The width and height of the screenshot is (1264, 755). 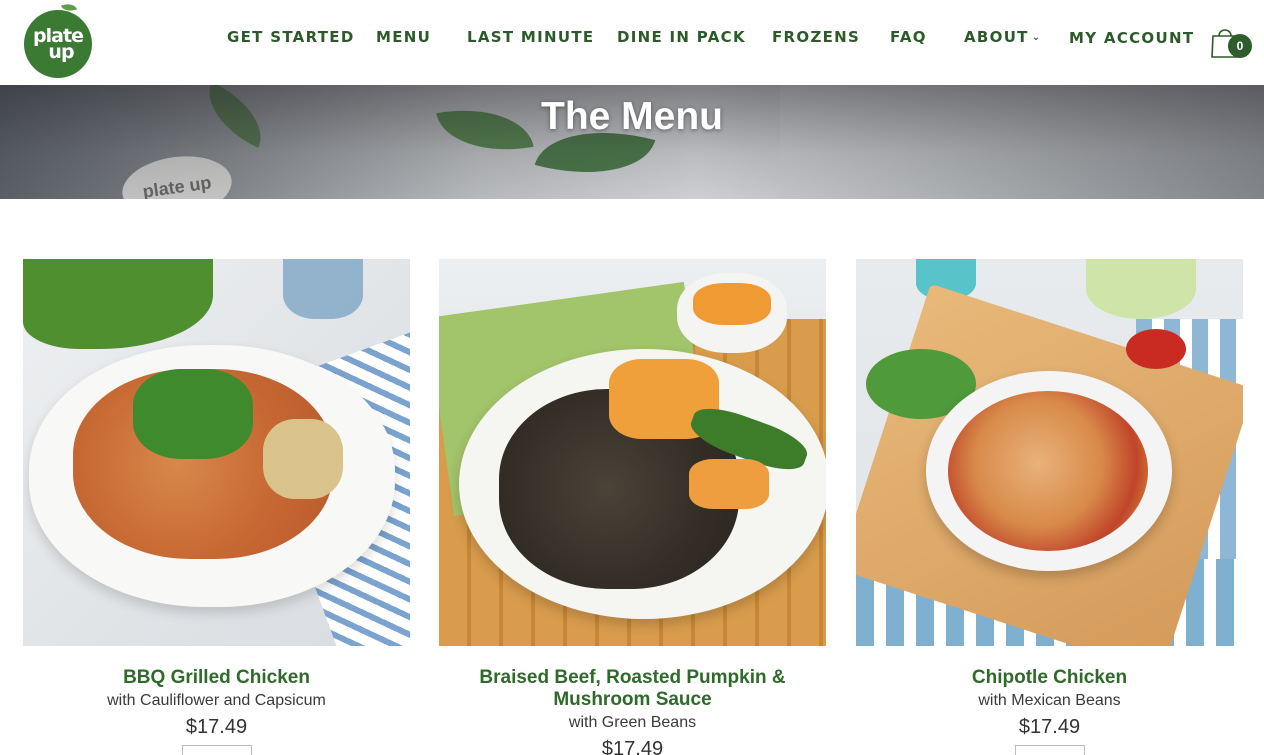 What do you see at coordinates (1049, 678) in the screenshot?
I see `product-name: Chipotle Chicken` at bounding box center [1049, 678].